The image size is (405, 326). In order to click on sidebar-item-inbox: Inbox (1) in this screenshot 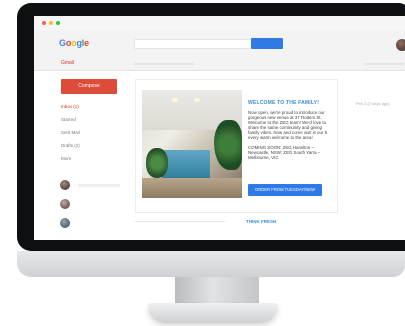, I will do `click(70, 106)`.